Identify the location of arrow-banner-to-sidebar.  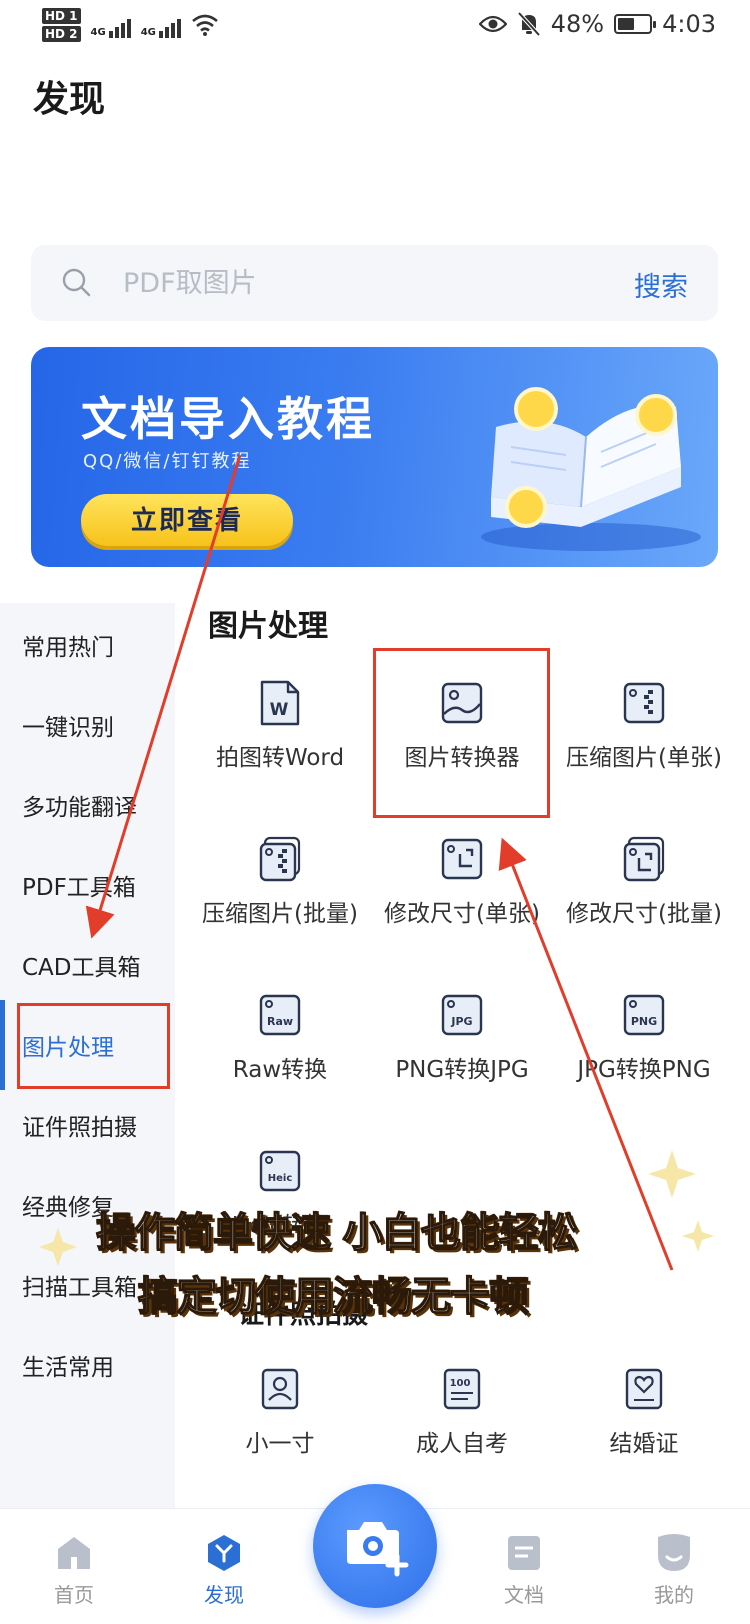
(163, 696).